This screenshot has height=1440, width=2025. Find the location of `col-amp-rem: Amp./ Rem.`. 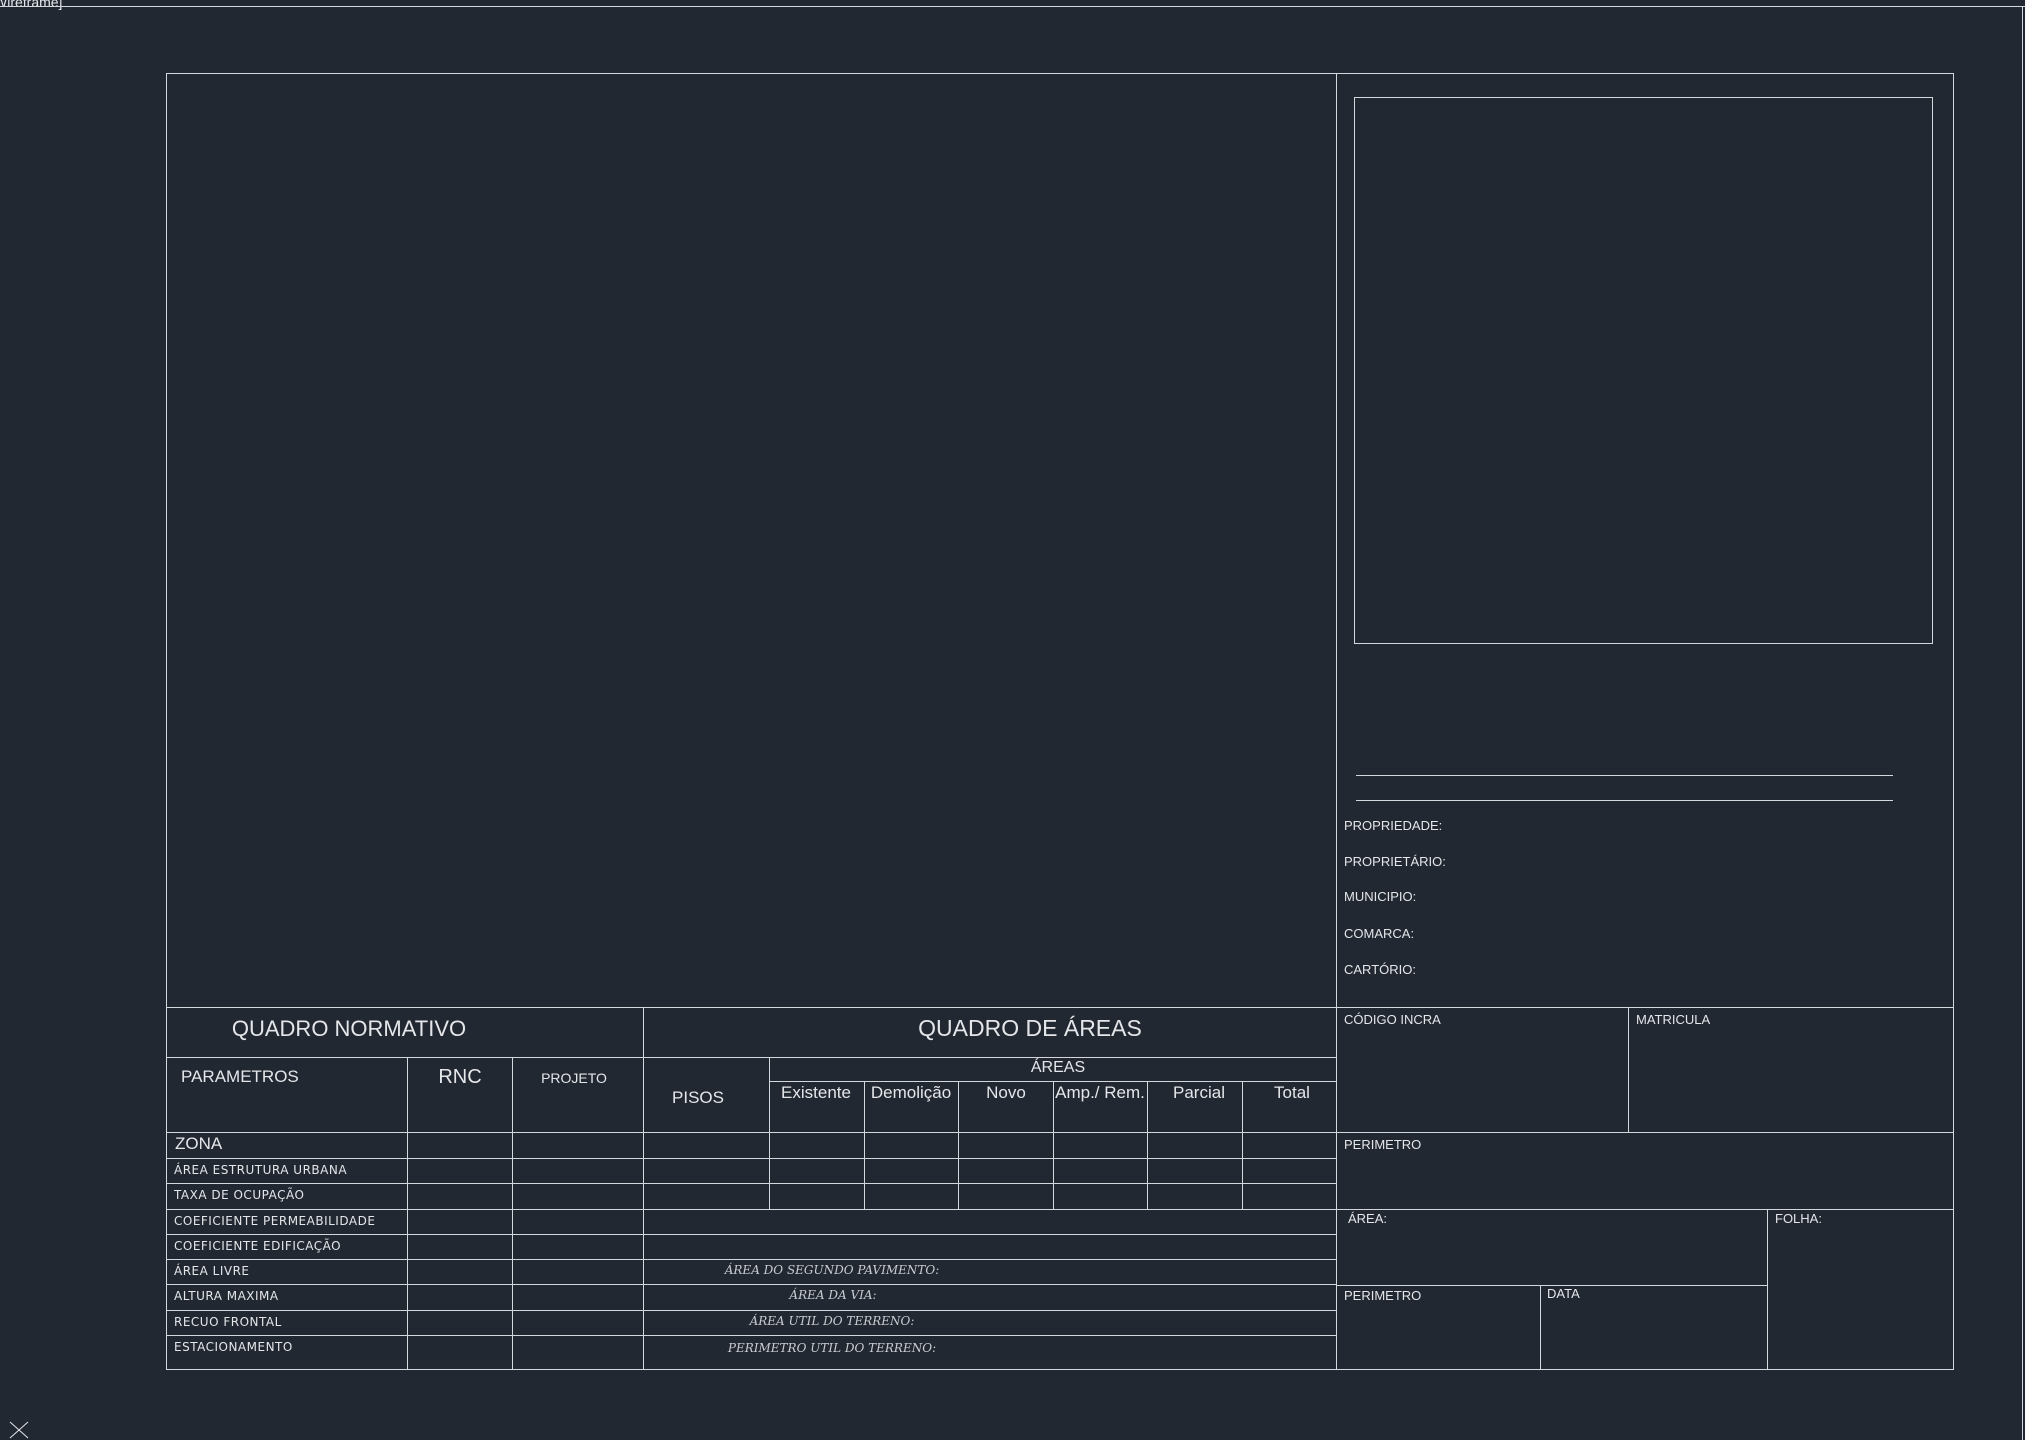

col-amp-rem: Amp./ Rem. is located at coordinates (1100, 1092).